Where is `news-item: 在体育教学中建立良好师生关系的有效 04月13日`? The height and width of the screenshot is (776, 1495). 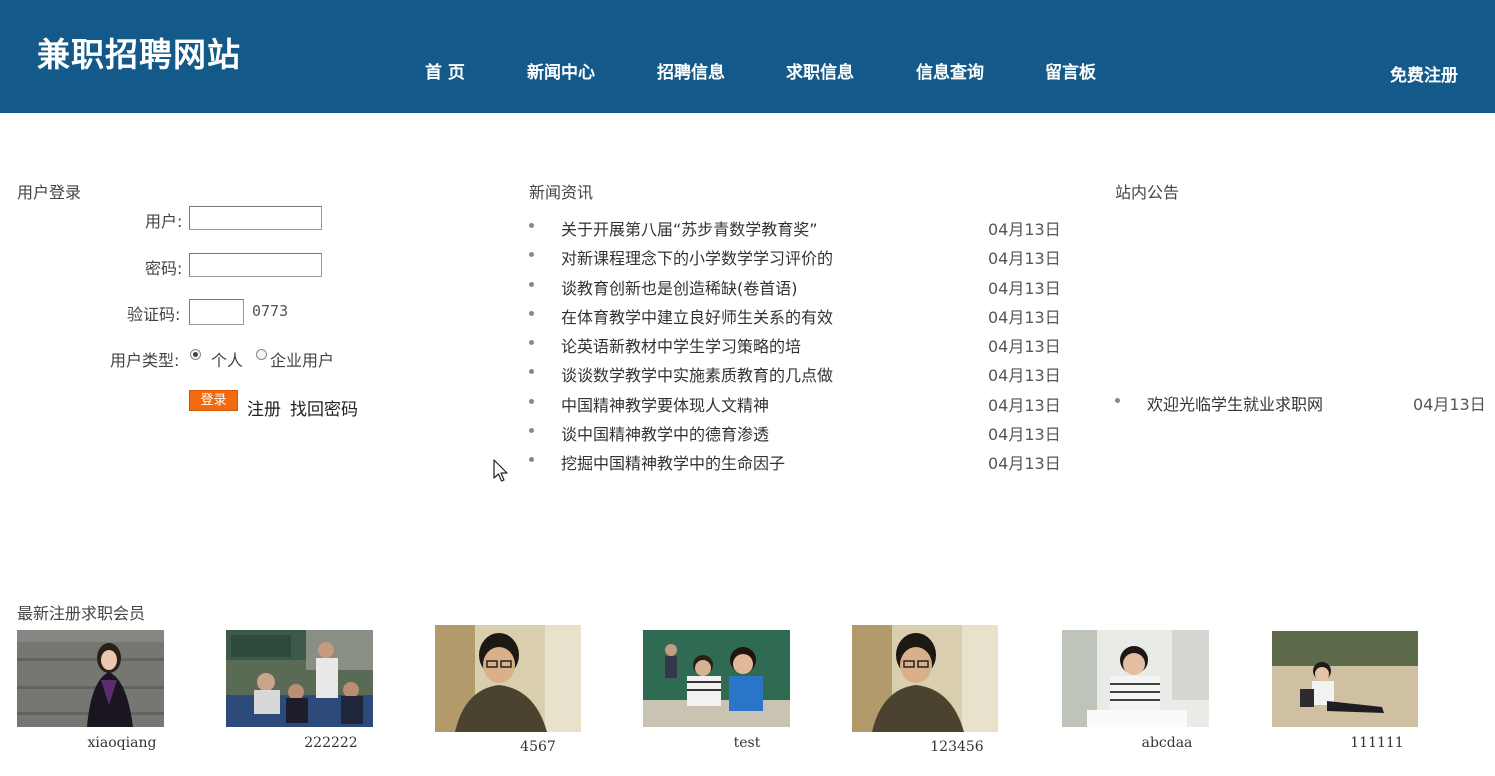 news-item: 在体育教学中建立良好师生关系的有效 04月13日 is located at coordinates (795, 318).